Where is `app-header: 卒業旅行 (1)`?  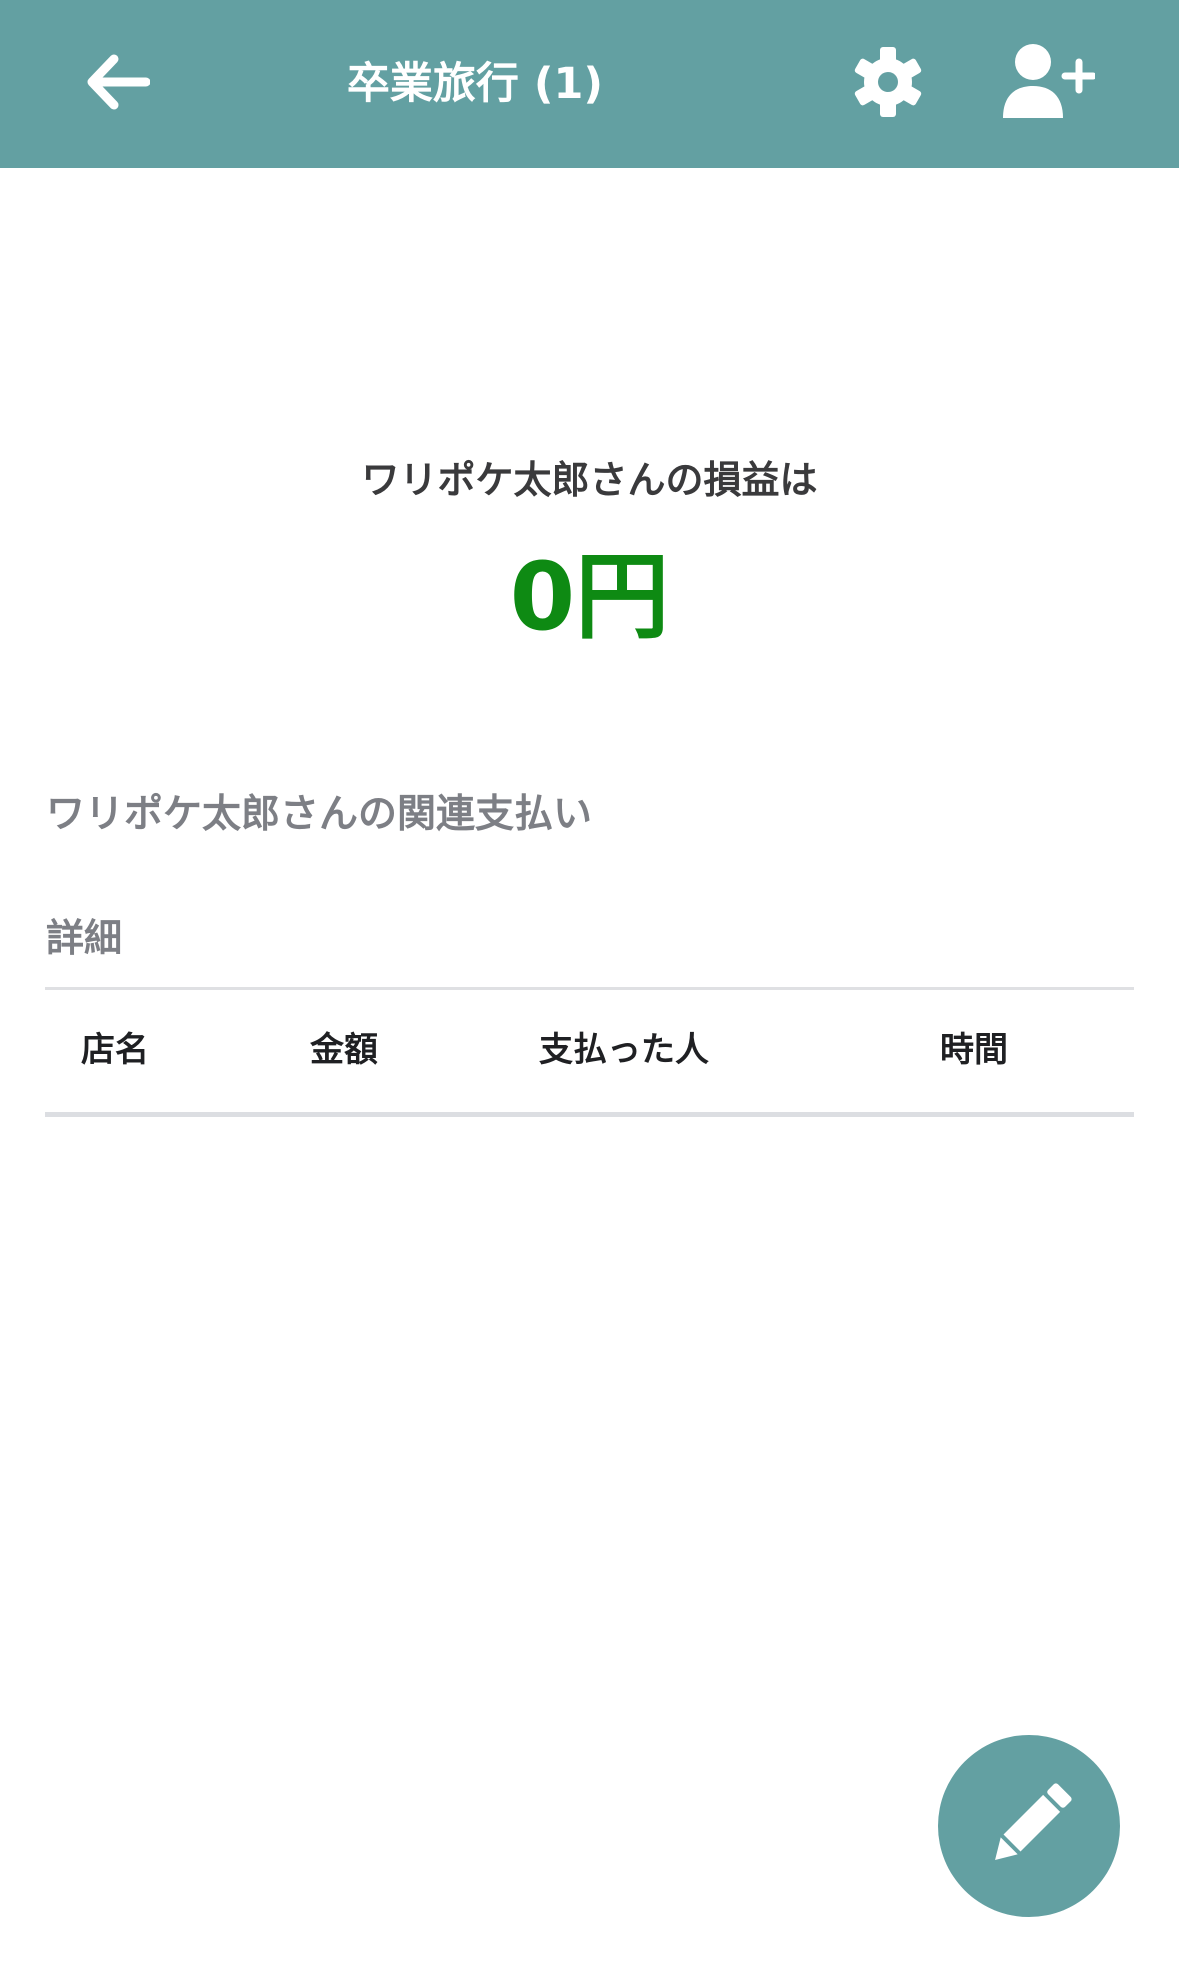
app-header: 卒業旅行 (1) is located at coordinates (589, 84).